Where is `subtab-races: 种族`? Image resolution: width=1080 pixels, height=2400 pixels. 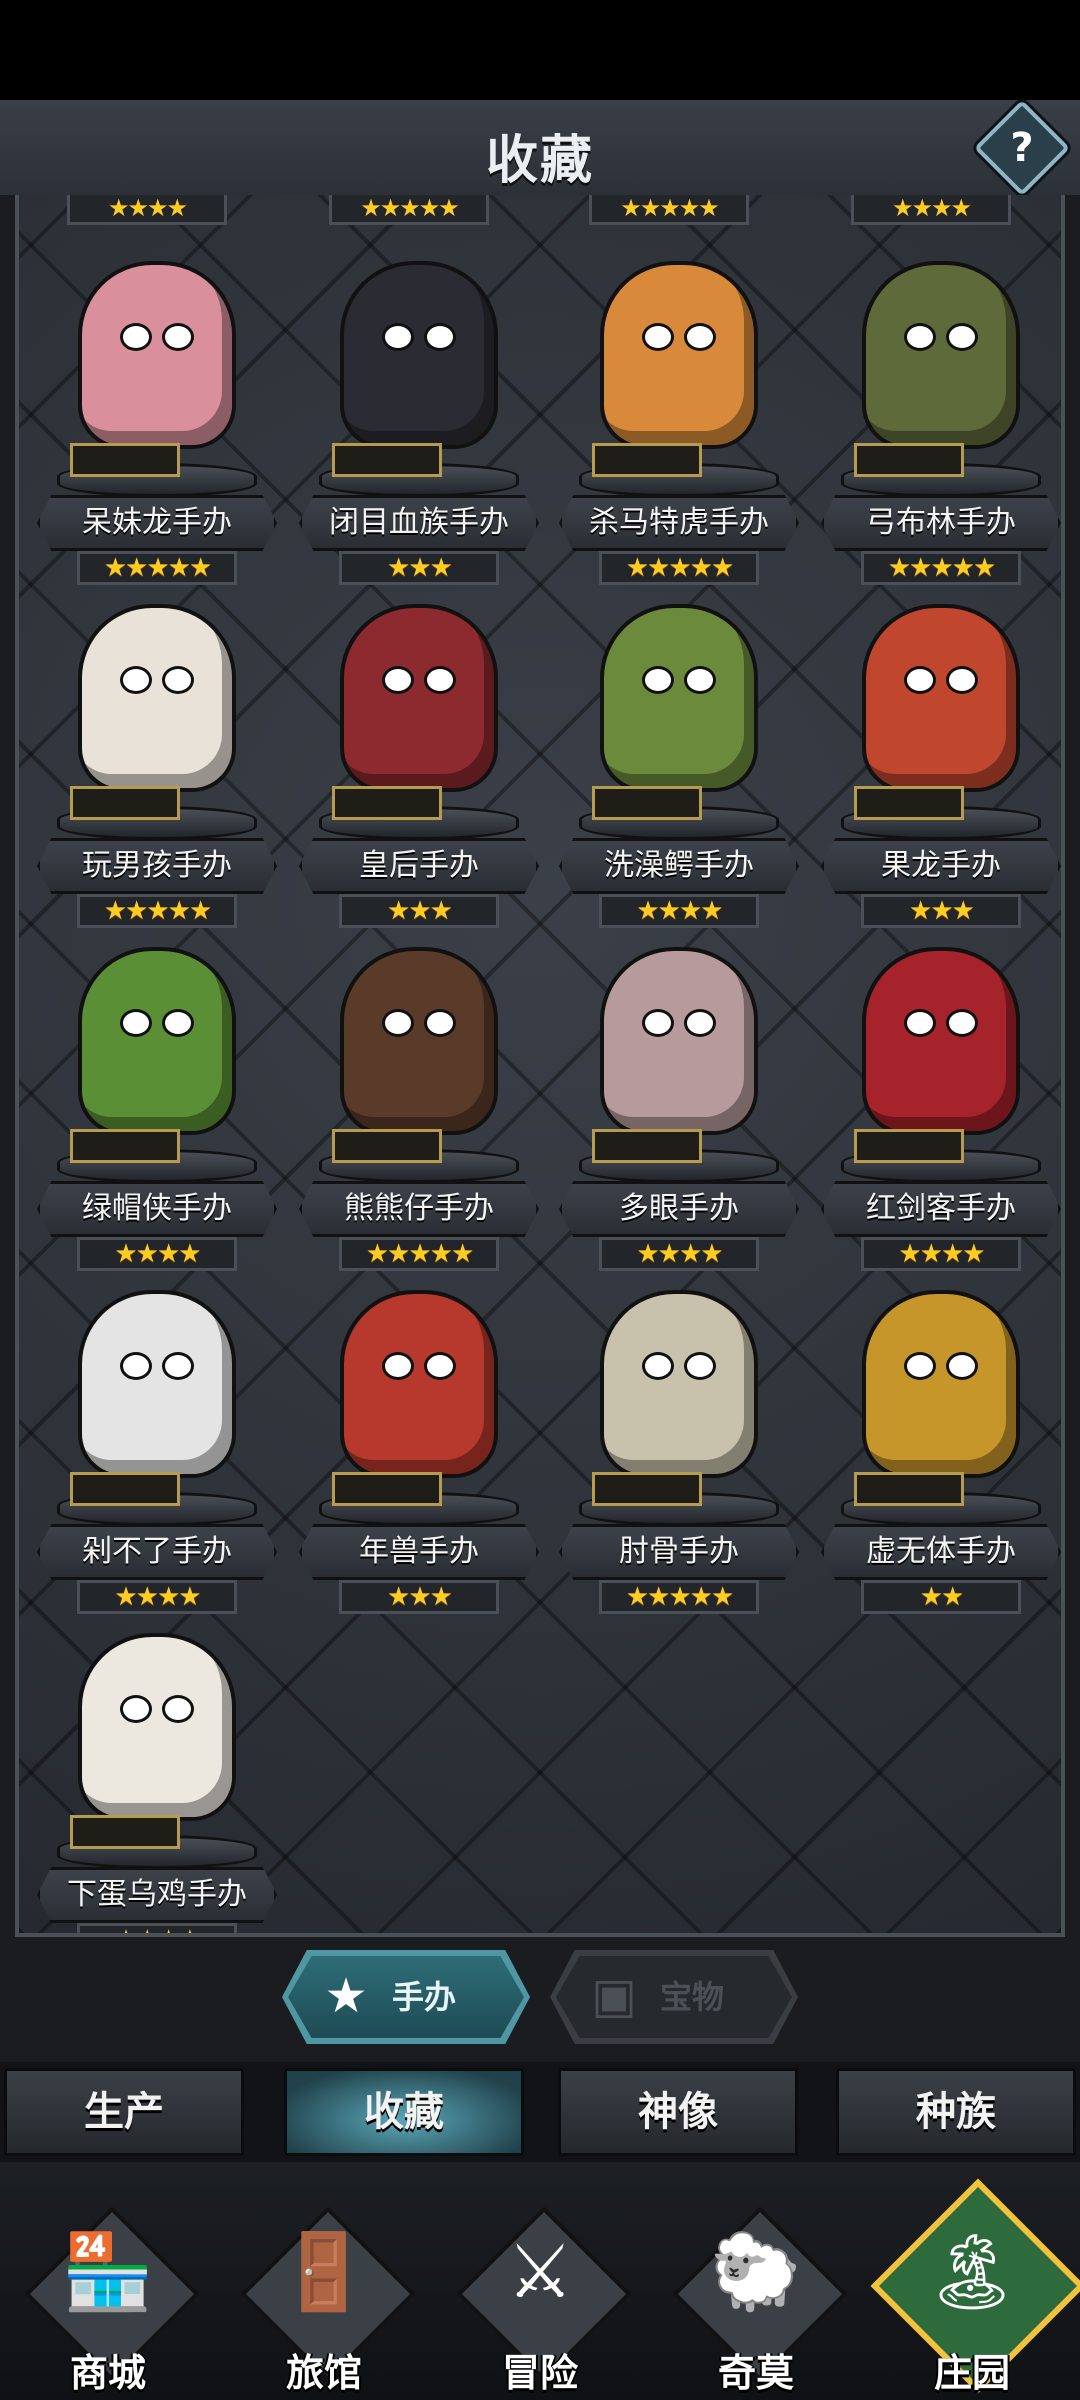
subtab-races: 种族 is located at coordinates (956, 2112).